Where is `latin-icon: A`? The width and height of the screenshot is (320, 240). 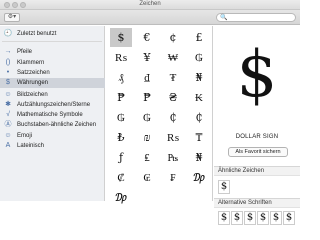
latin-icon: A is located at coordinates (8, 145).